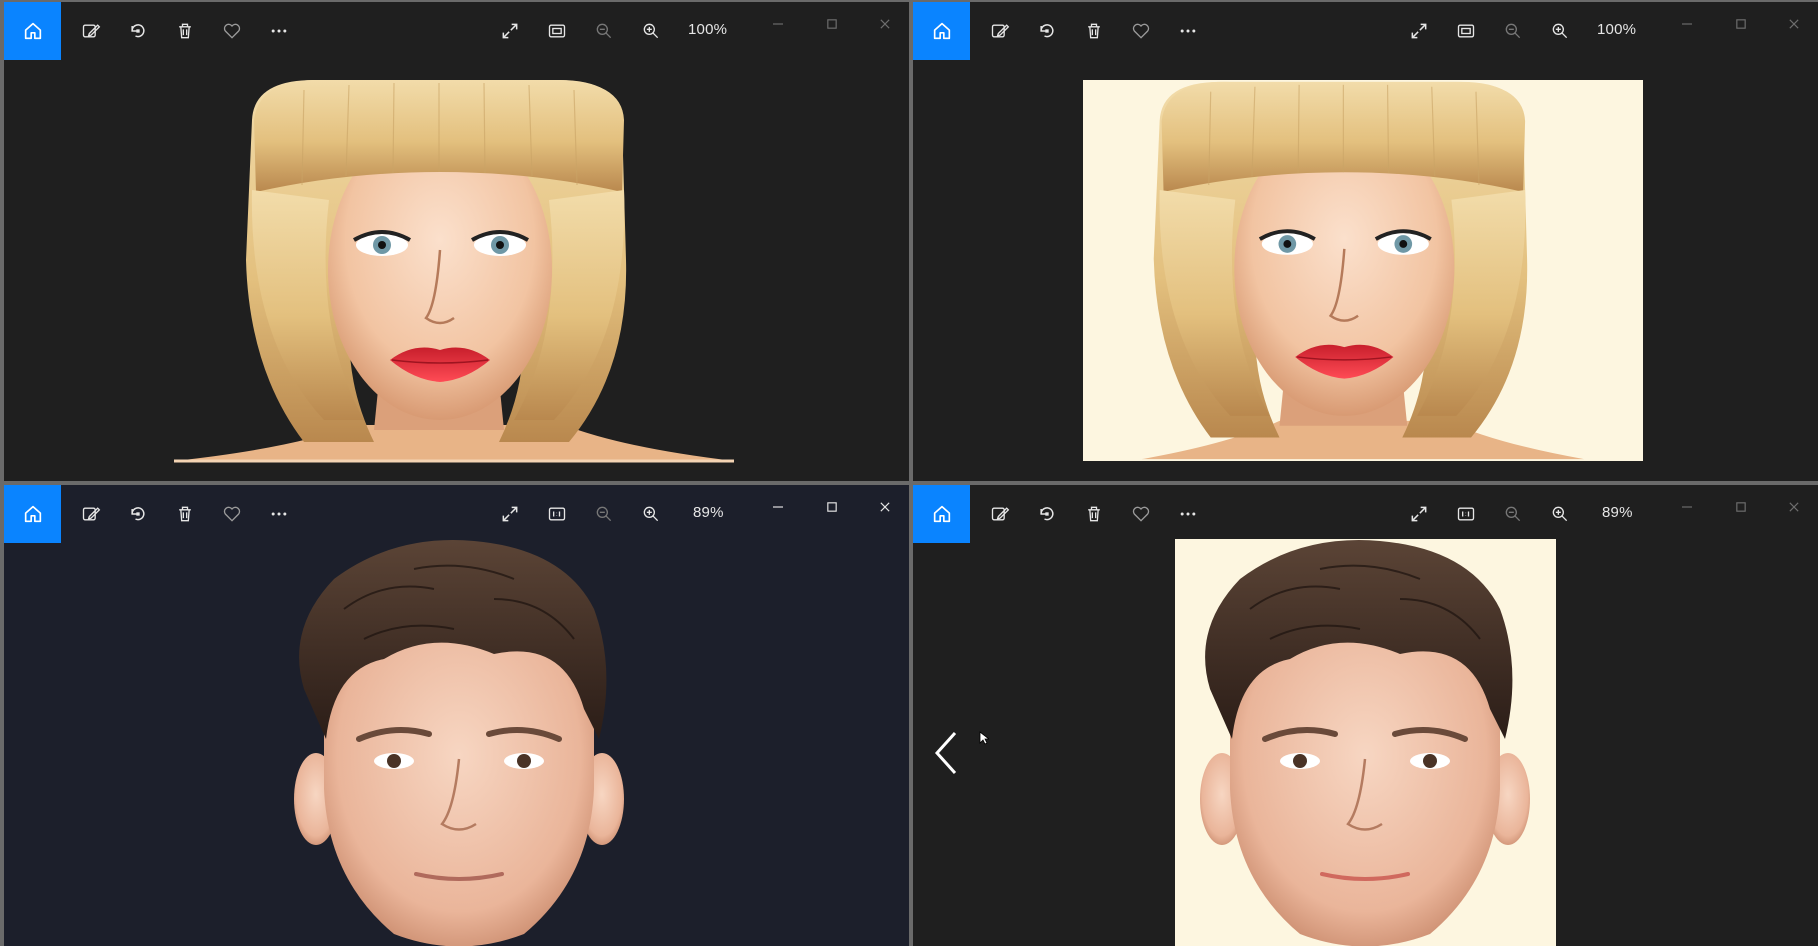  I want to click on woman-photo-cream-background, so click(1363, 270).